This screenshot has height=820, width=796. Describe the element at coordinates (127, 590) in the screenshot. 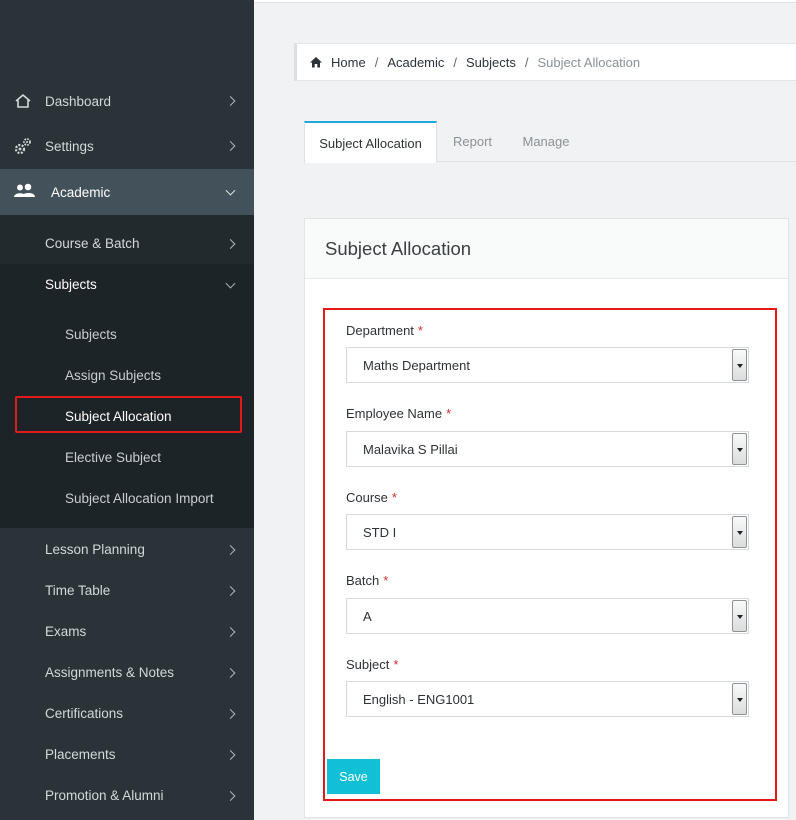

I see `sidebar-item-time-table: Time Table` at that location.